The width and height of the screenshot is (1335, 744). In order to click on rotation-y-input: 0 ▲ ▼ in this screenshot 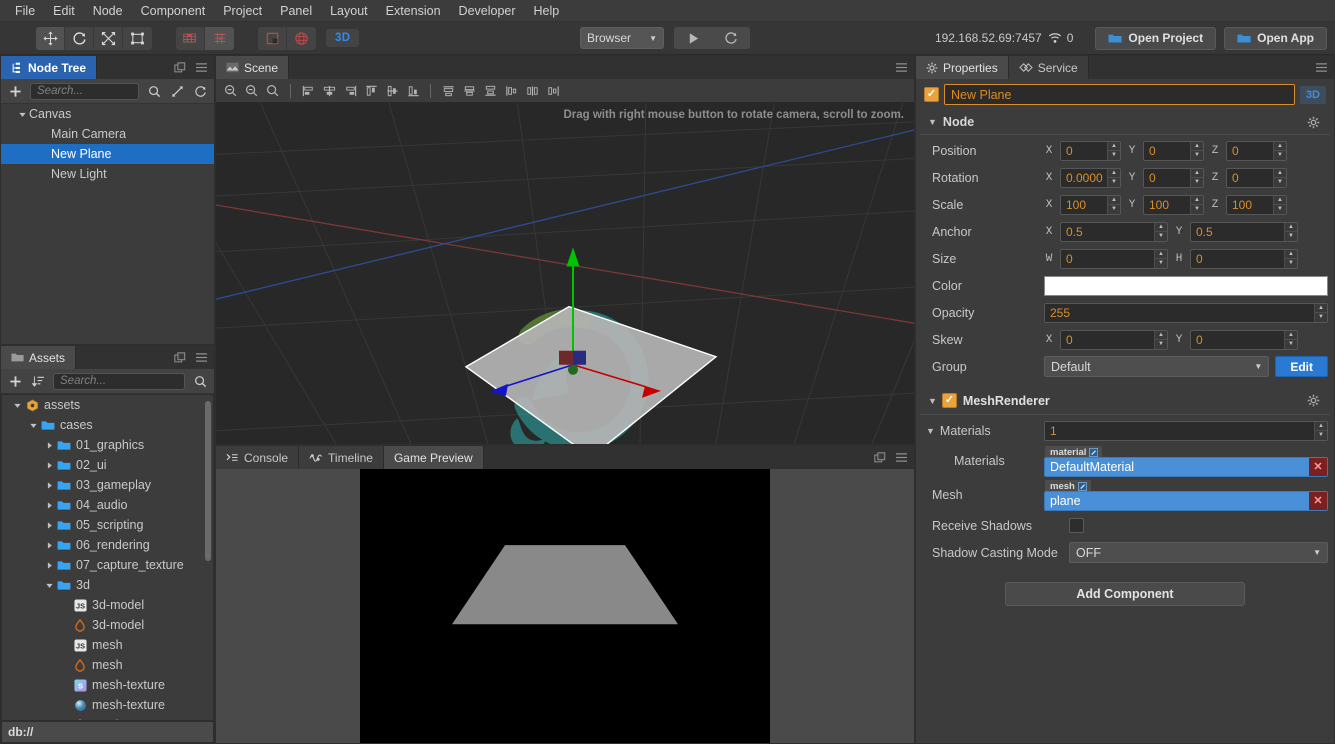, I will do `click(1173, 177)`.